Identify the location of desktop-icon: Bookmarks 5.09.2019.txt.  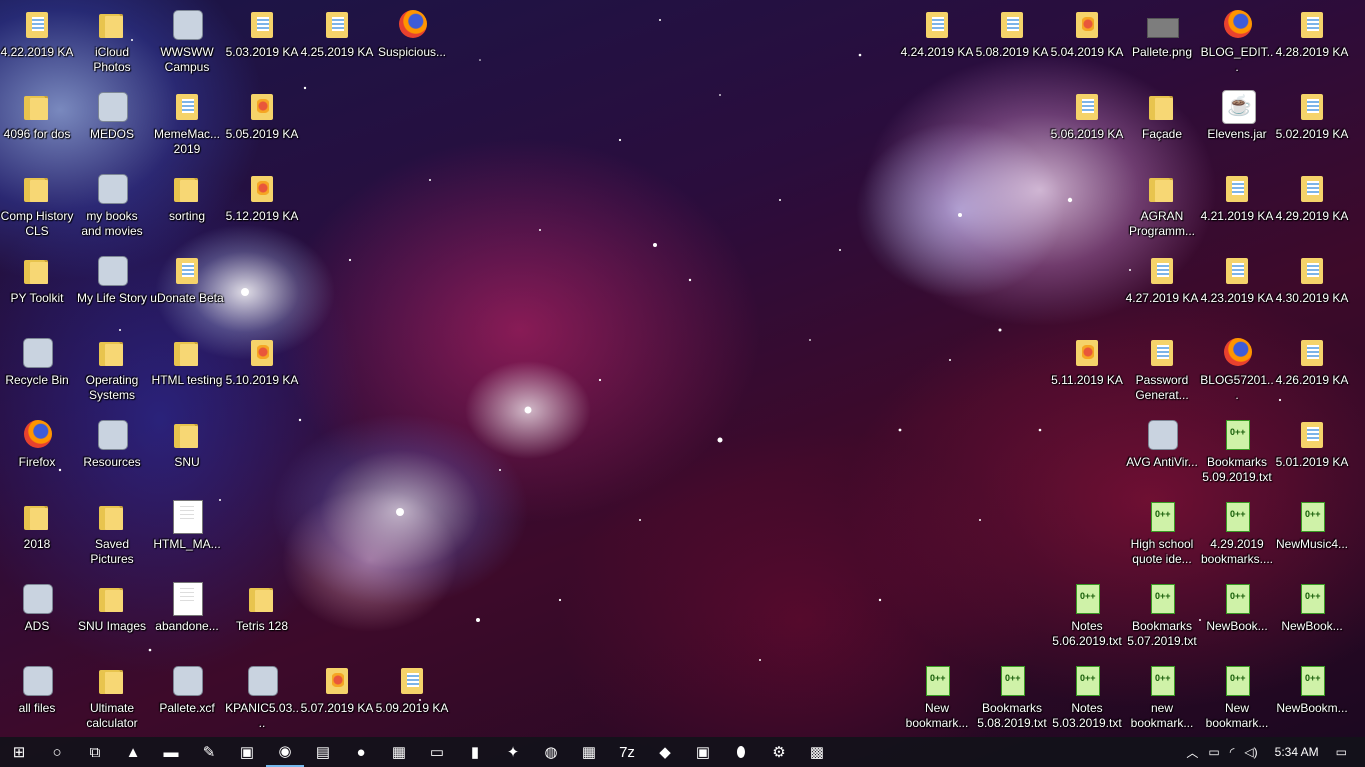
(1237, 451).